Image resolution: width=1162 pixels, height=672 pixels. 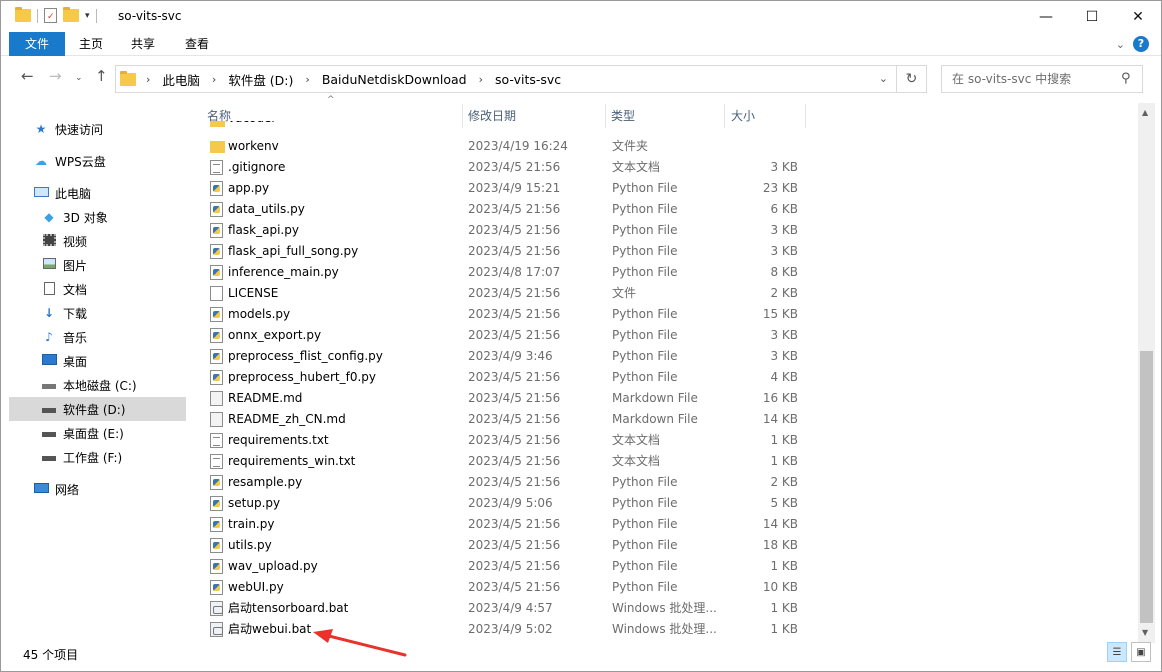 I want to click on file-row: train.py 2023/4/5 21:56 Python File 14 KB, so click(x=503, y=524).